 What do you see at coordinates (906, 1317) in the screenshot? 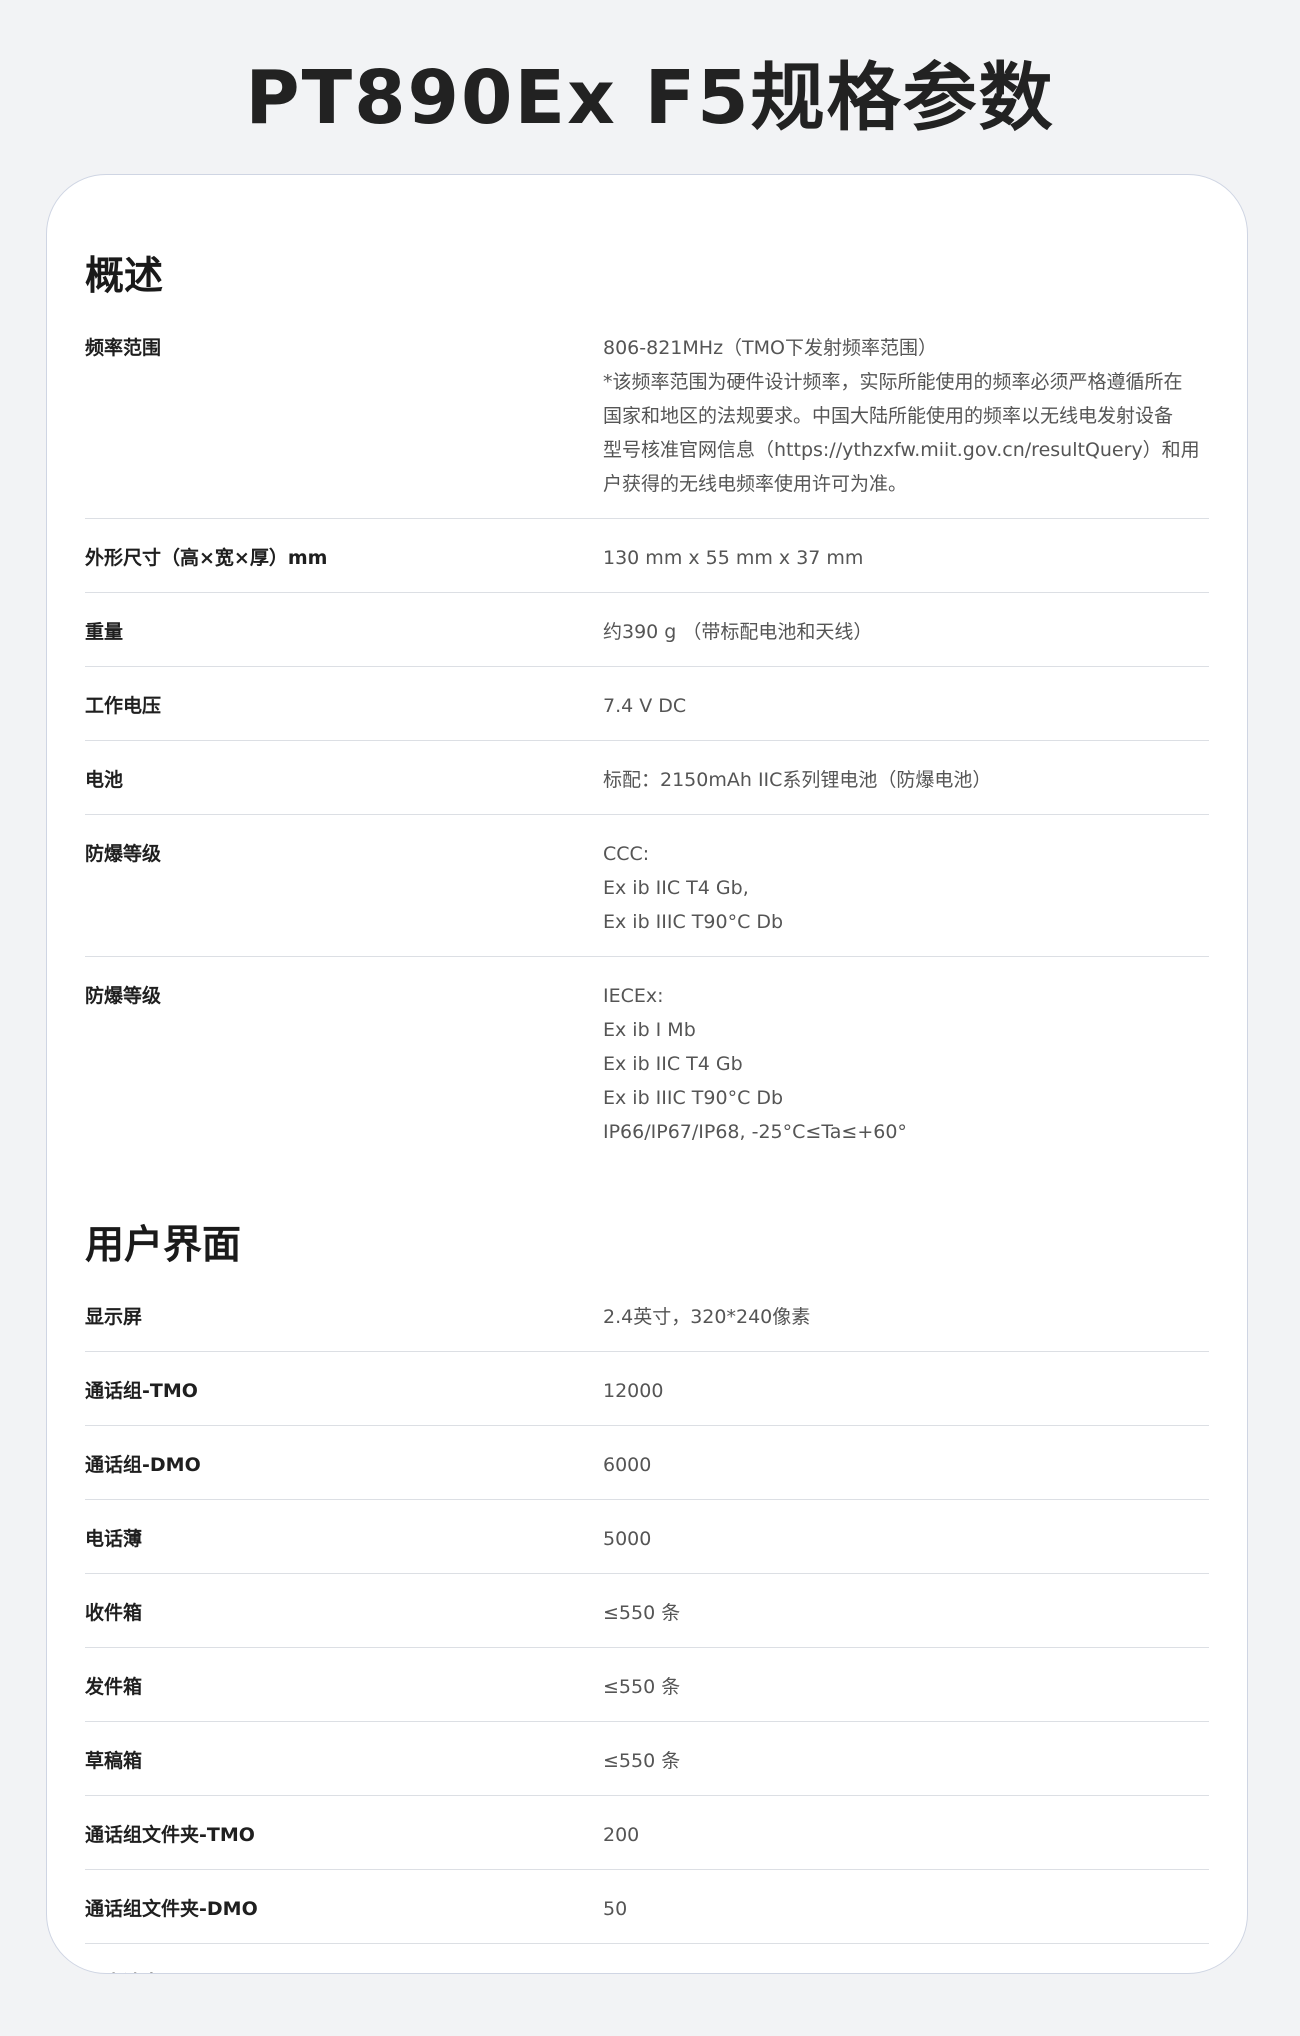
I see `spec-value: 2.4英寸，320*240像素` at bounding box center [906, 1317].